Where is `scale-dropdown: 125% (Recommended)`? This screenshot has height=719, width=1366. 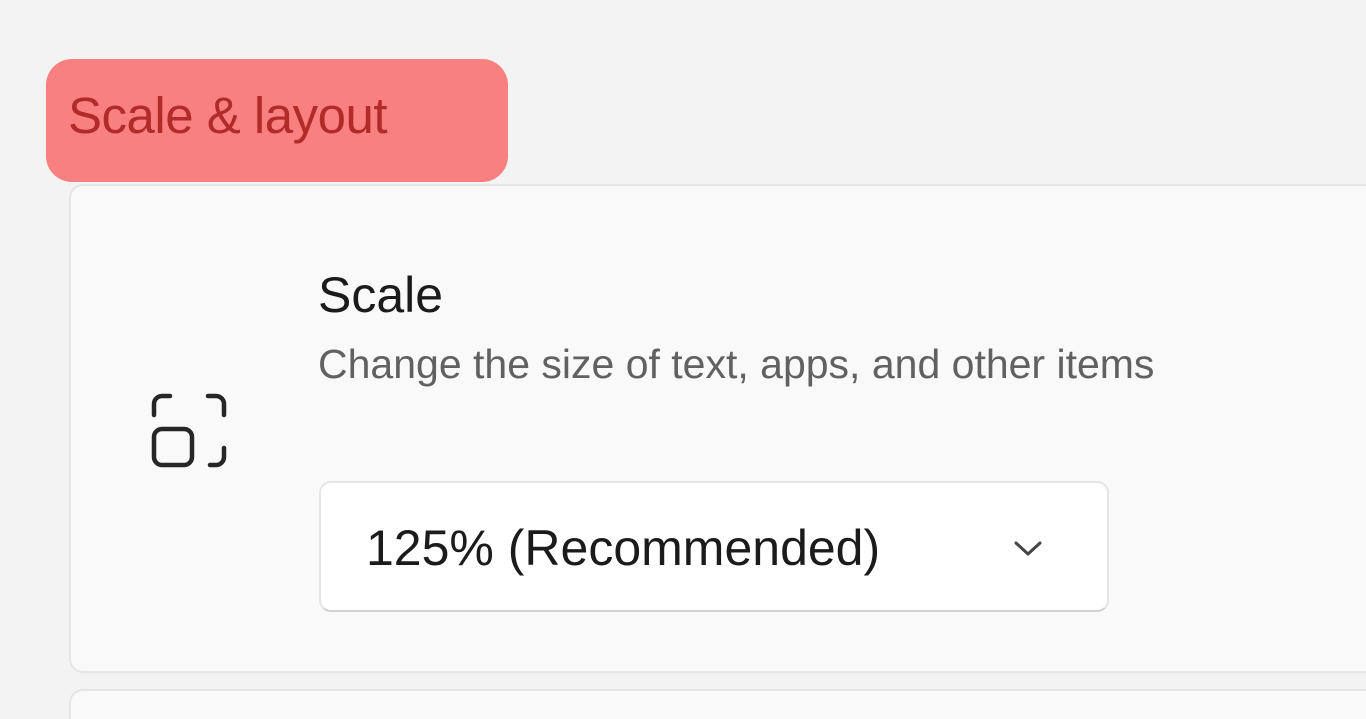
scale-dropdown: 125% (Recommended) is located at coordinates (714, 546).